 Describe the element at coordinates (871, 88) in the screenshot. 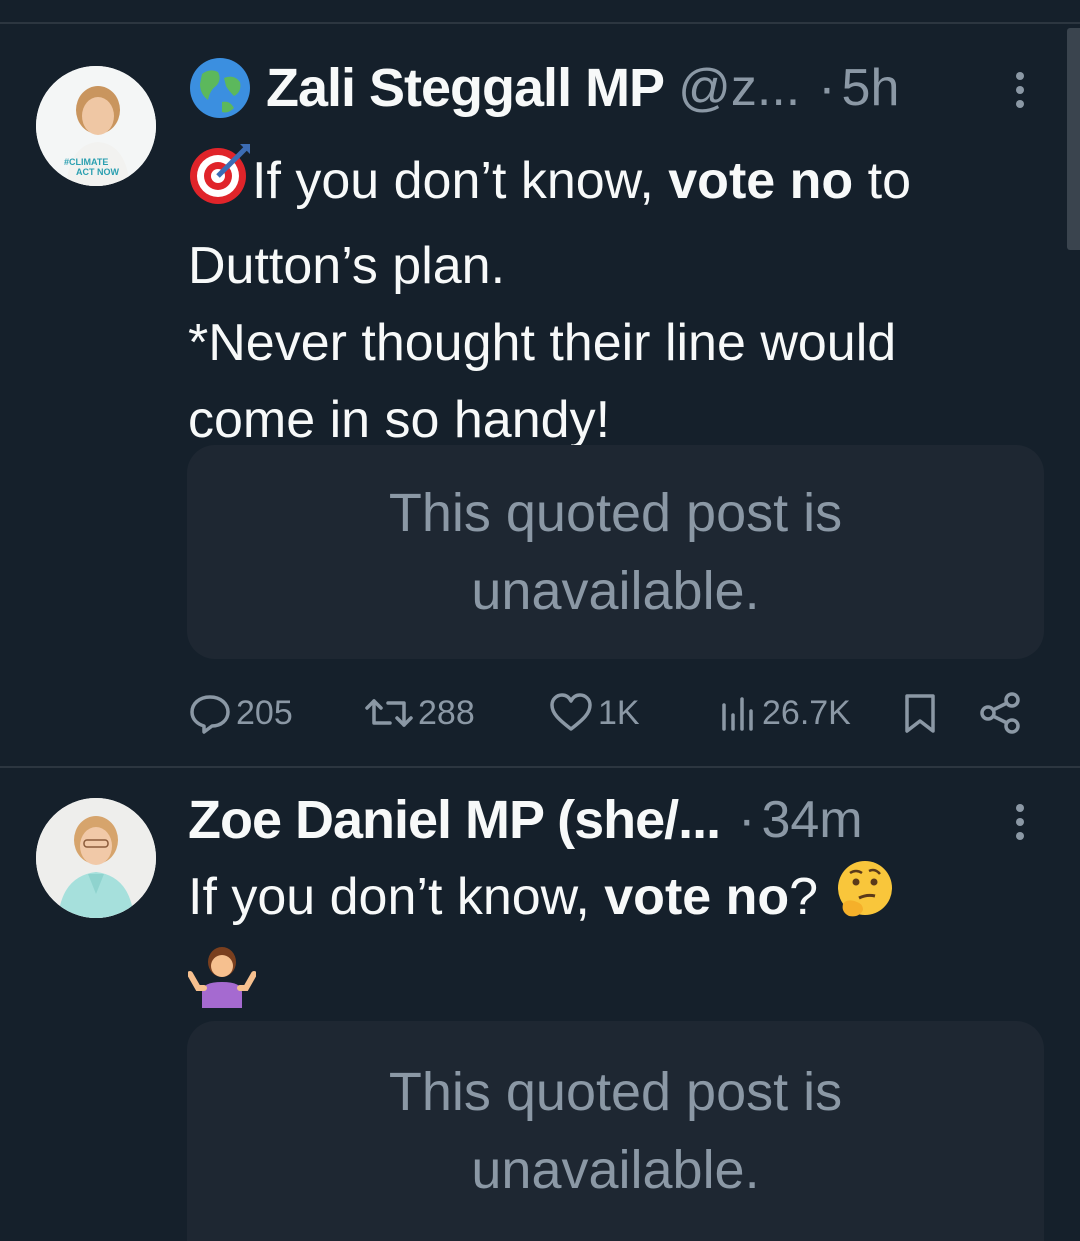

I see `timestamp: 5h` at that location.